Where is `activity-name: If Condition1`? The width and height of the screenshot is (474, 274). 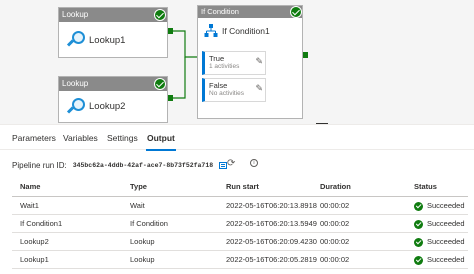
activity-name: If Condition1 is located at coordinates (246, 31).